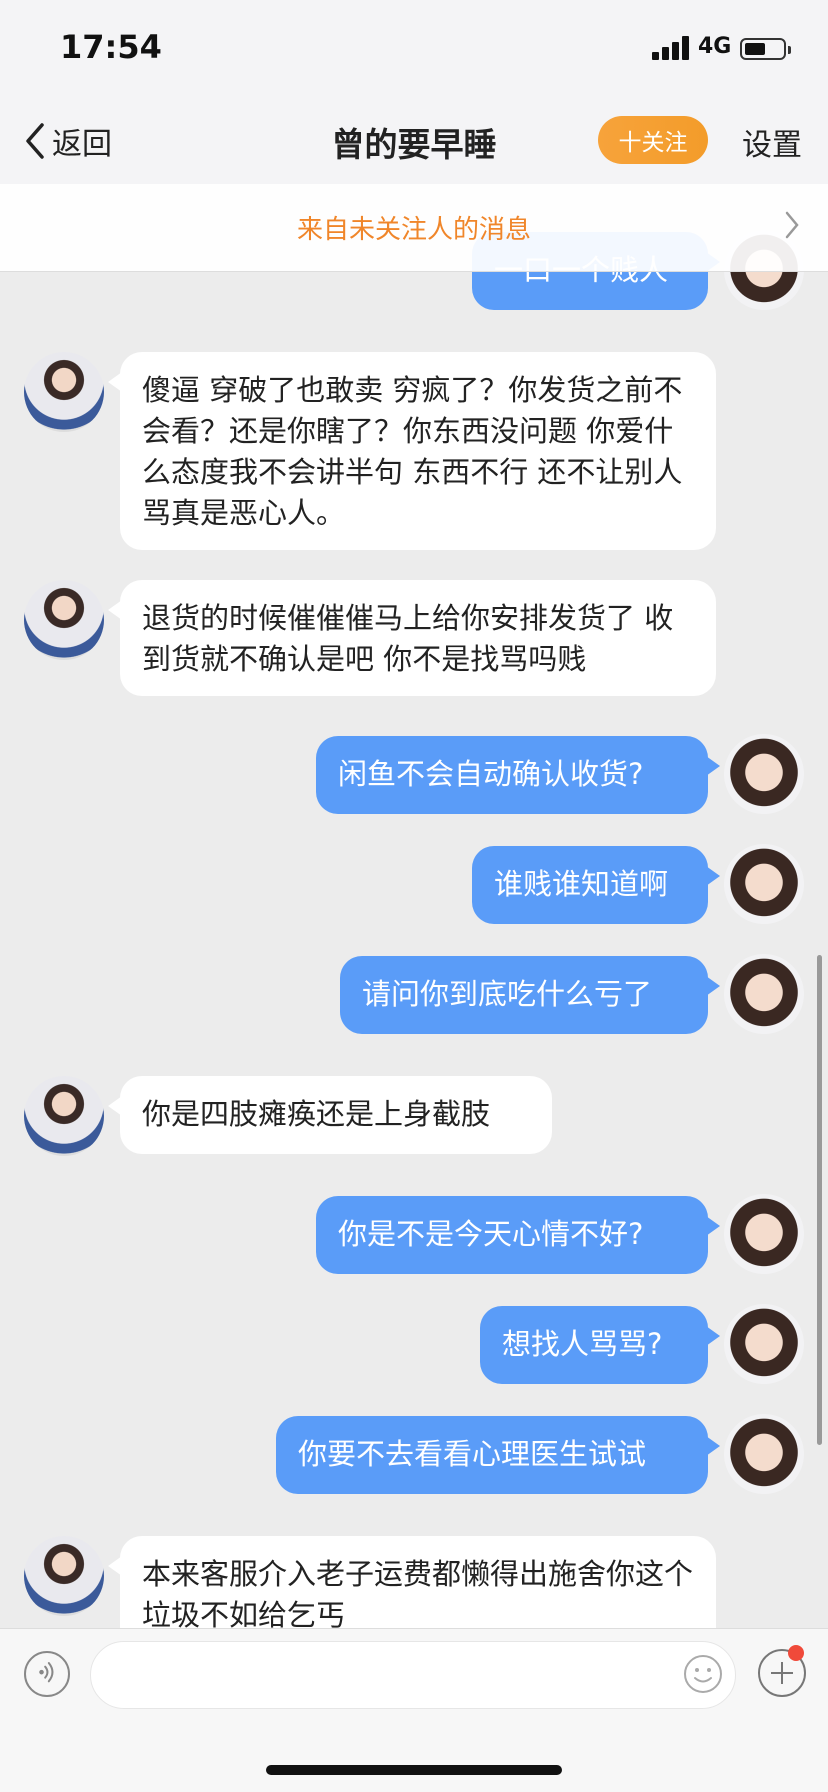 The width and height of the screenshot is (828, 1792). Describe the element at coordinates (518, 775) in the screenshot. I see `message-bubble: 闲鱼不会自动确认收货?` at that location.